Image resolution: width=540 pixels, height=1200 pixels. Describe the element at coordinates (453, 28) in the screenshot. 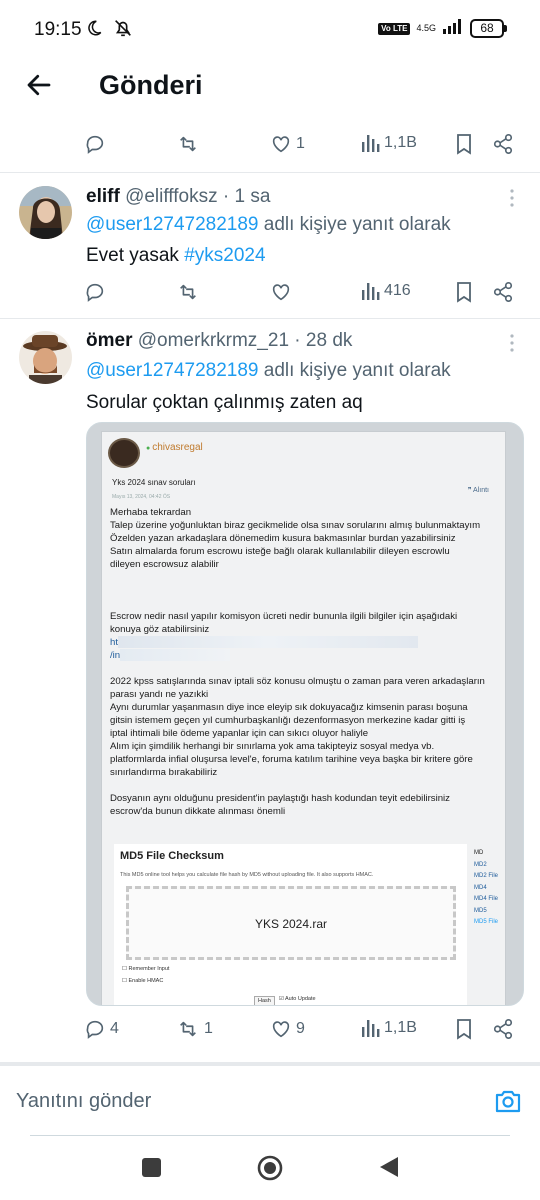

I see `signal-icon` at that location.